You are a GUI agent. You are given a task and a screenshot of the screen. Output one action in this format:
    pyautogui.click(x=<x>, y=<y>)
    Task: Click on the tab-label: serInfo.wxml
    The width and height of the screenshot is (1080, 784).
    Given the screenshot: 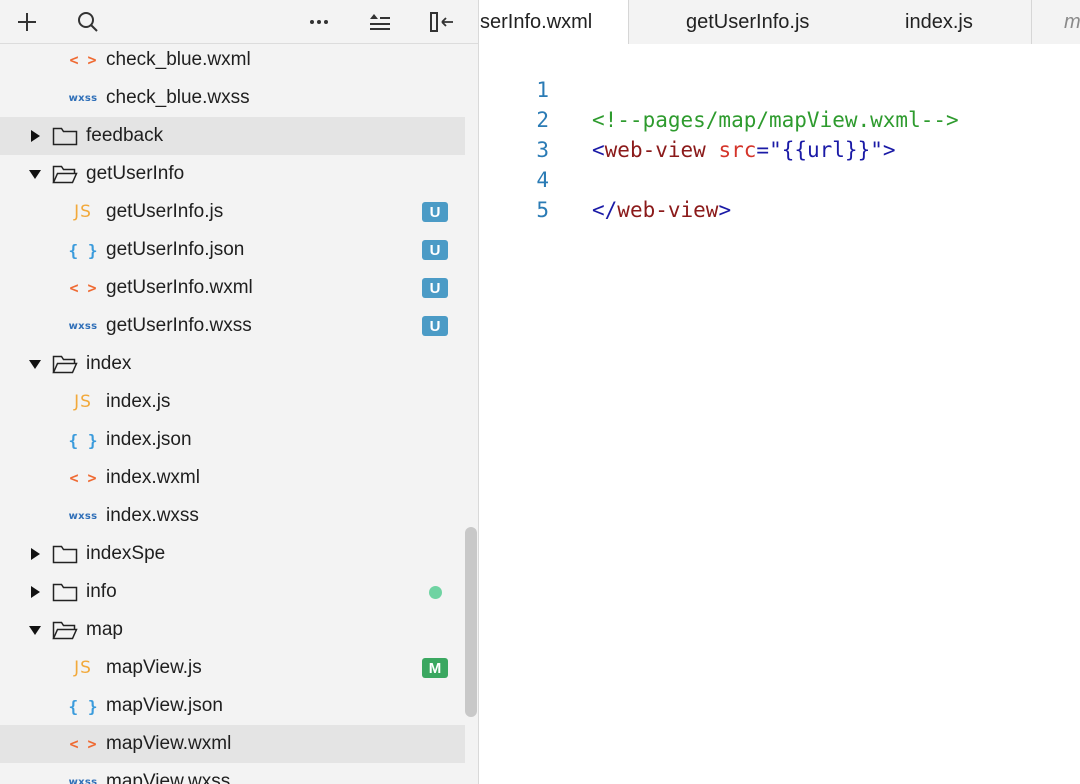 What is the action you would take?
    pyautogui.click(x=536, y=22)
    